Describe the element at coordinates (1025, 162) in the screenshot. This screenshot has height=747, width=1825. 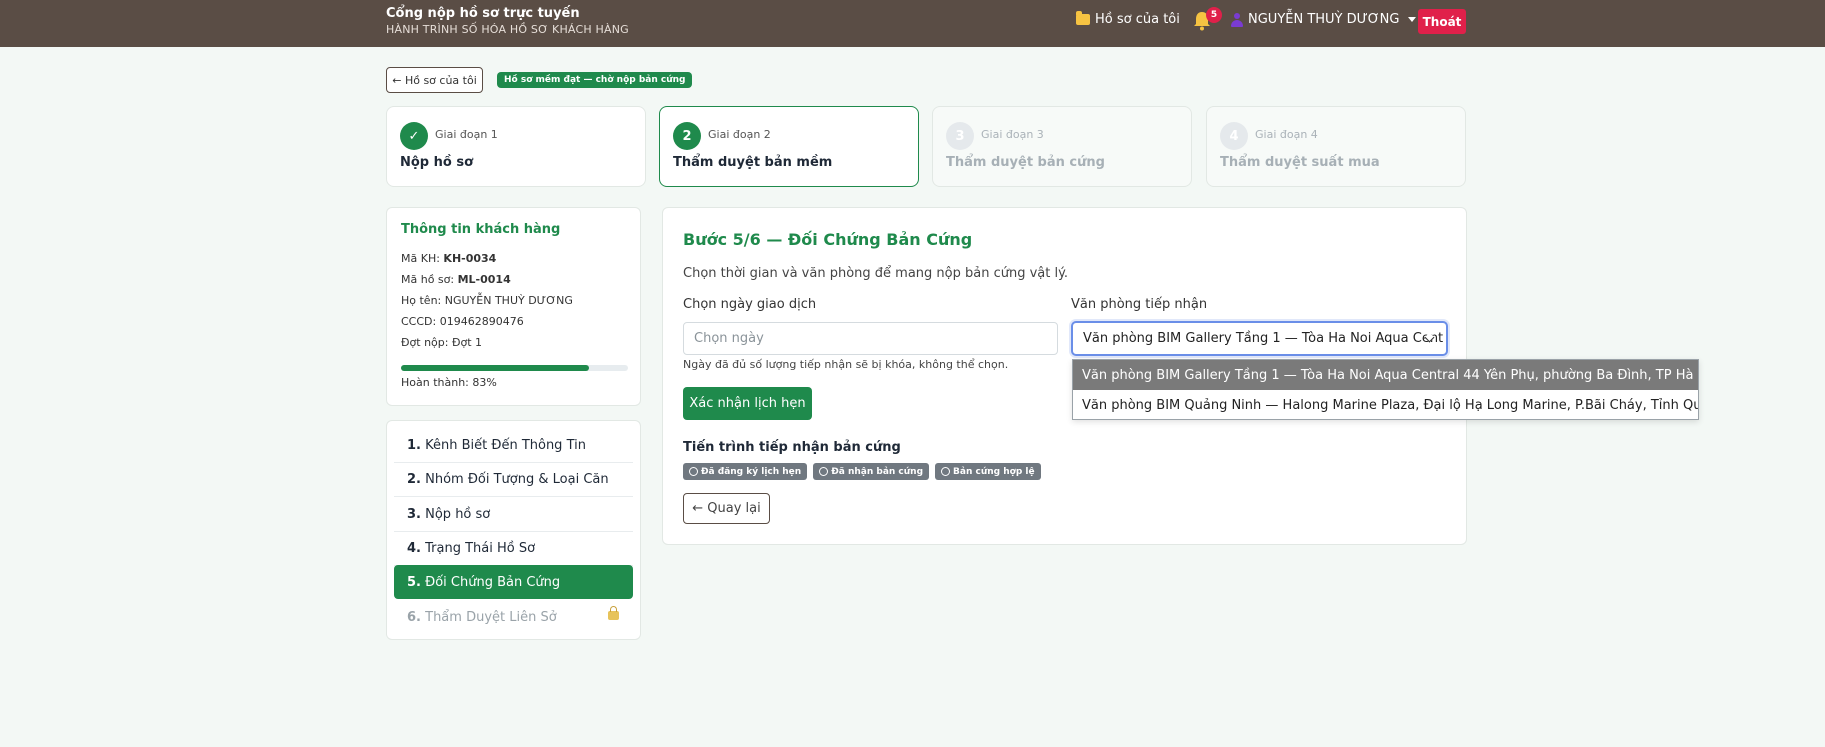
I see `stage-title: Thẩm duyệt bản cứng` at that location.